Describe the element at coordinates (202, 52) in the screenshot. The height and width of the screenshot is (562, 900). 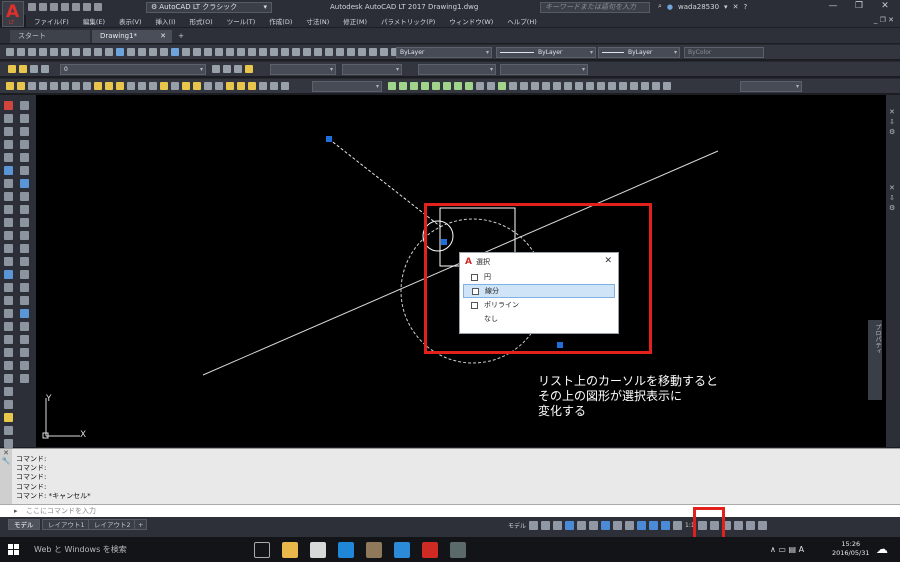
I see `standard-tool-icons` at that location.